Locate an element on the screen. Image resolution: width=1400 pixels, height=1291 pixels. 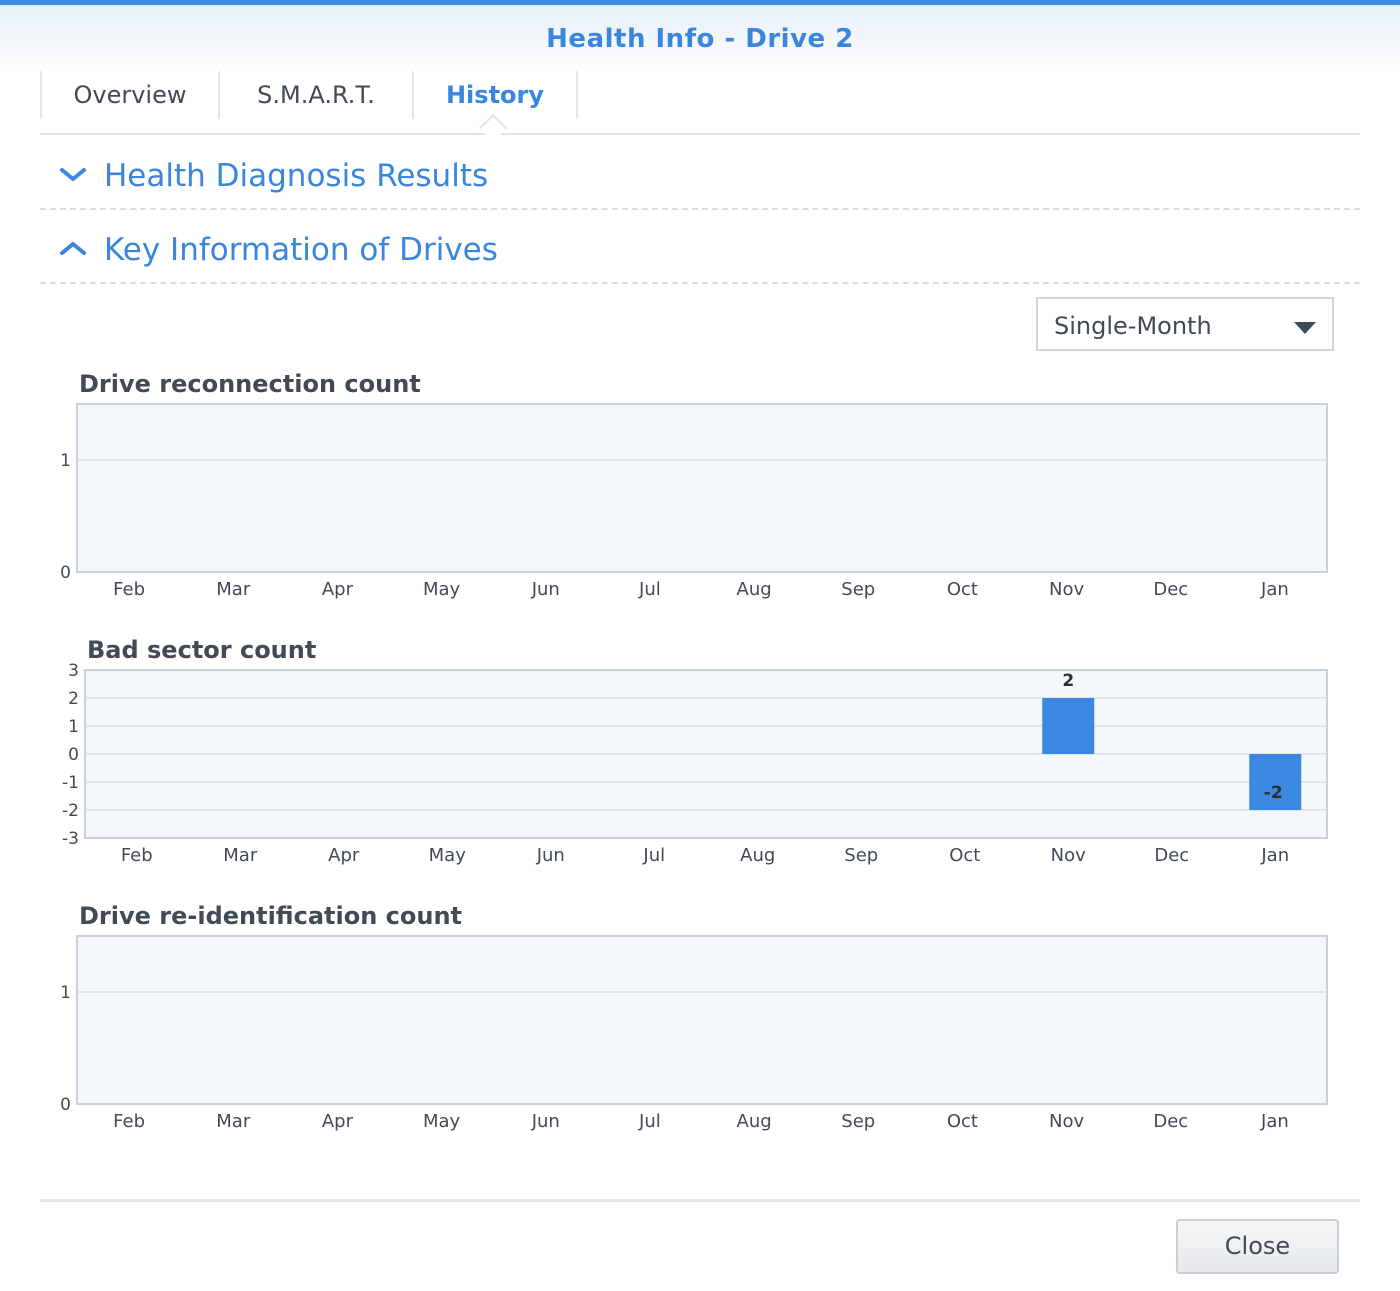
chart-reidentification: 0 1 Feb Mar Apr May Jun Jul Aug Sep Oct Nov Dec Jan is located at coordinates (694, 1033).